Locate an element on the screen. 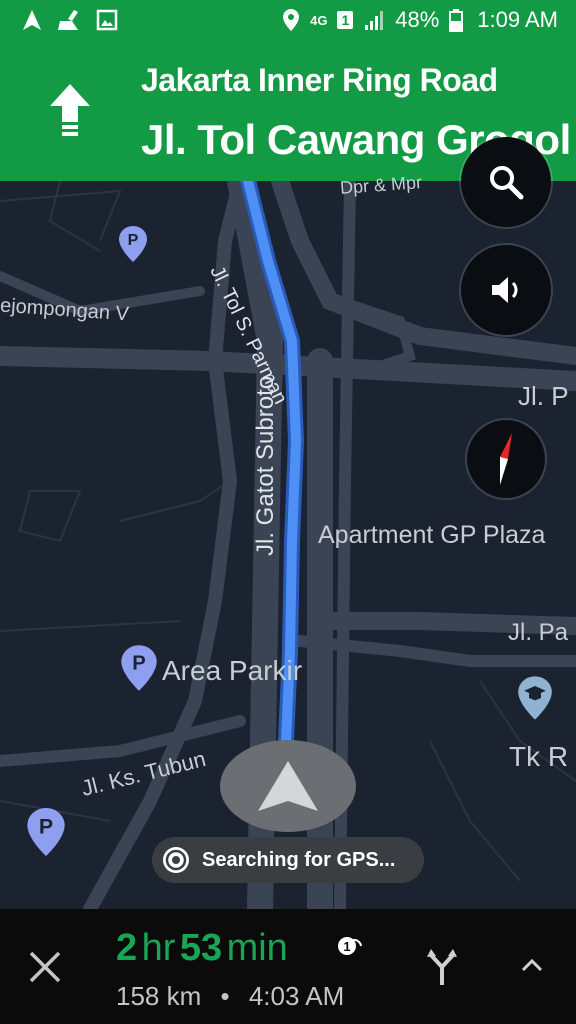  image-icon is located at coordinates (107, 20).